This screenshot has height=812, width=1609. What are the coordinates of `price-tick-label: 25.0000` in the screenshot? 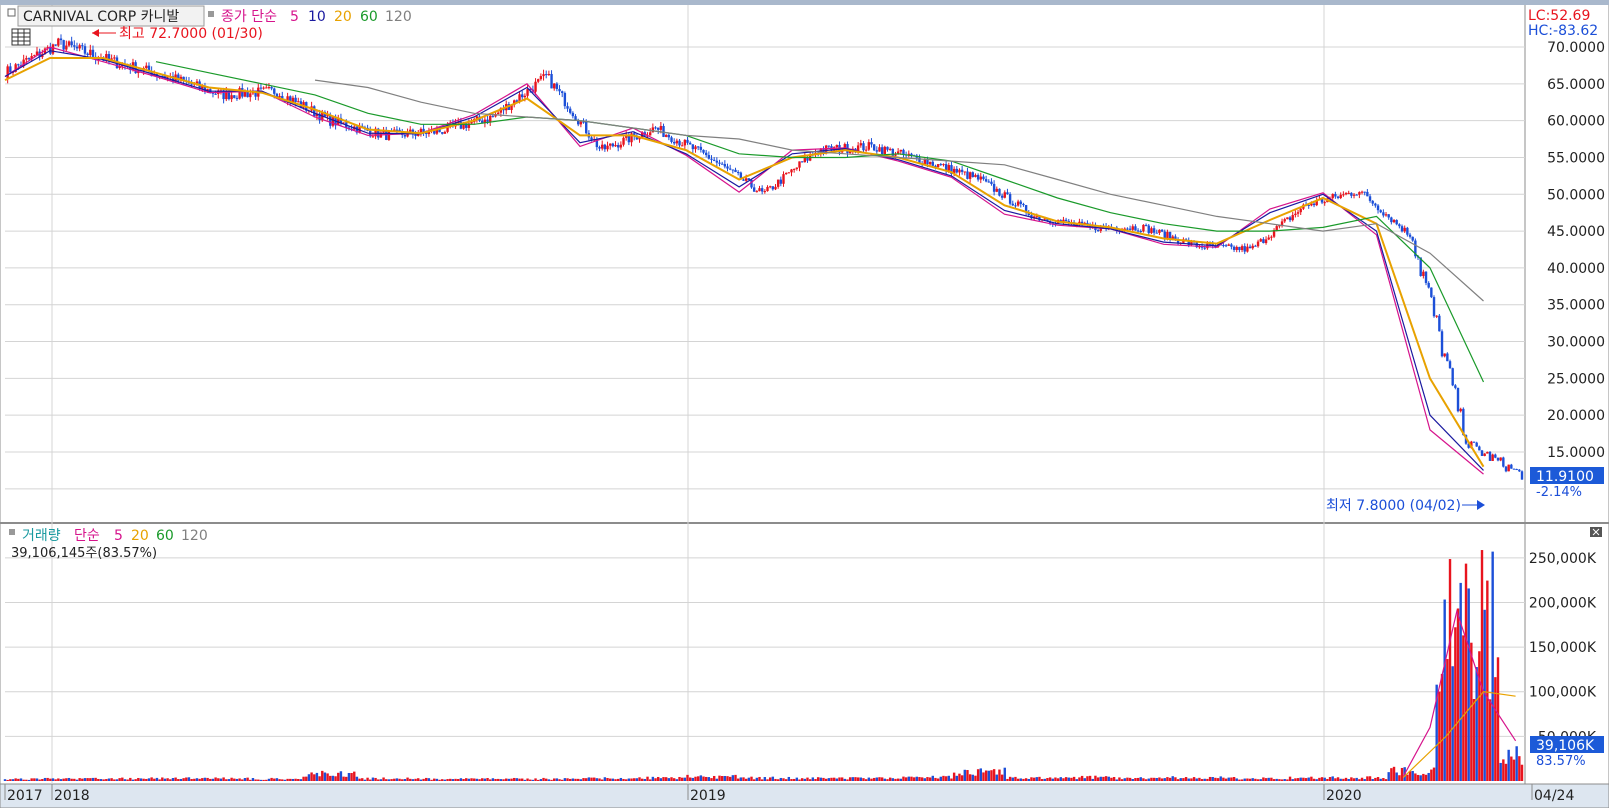 It's located at (1576, 379).